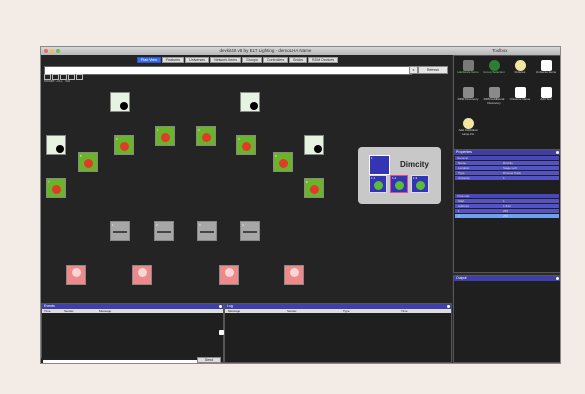 The image size is (585, 394). I want to click on properties-title: Properties, so click(464, 152).